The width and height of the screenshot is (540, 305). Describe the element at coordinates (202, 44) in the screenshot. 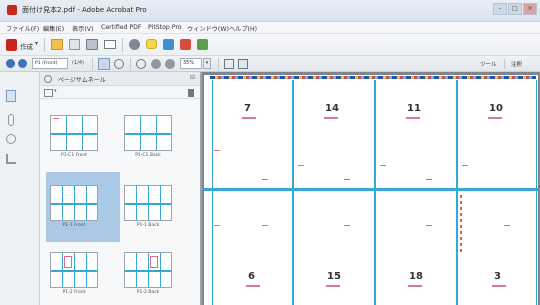

I see `doc-icon` at that location.